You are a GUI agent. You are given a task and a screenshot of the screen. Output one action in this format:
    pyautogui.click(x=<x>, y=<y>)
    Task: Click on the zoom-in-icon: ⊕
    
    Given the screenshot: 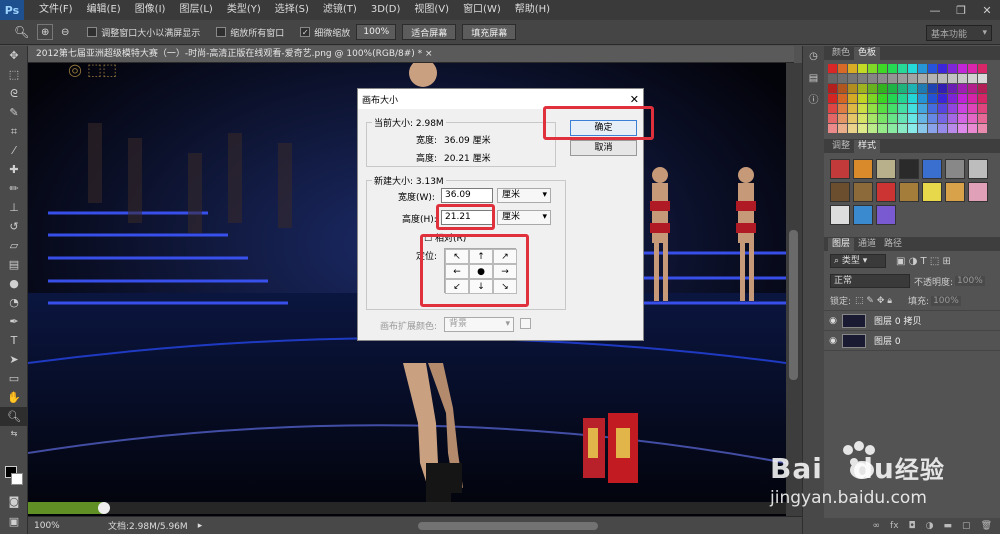 What is the action you would take?
    pyautogui.click(x=45, y=32)
    